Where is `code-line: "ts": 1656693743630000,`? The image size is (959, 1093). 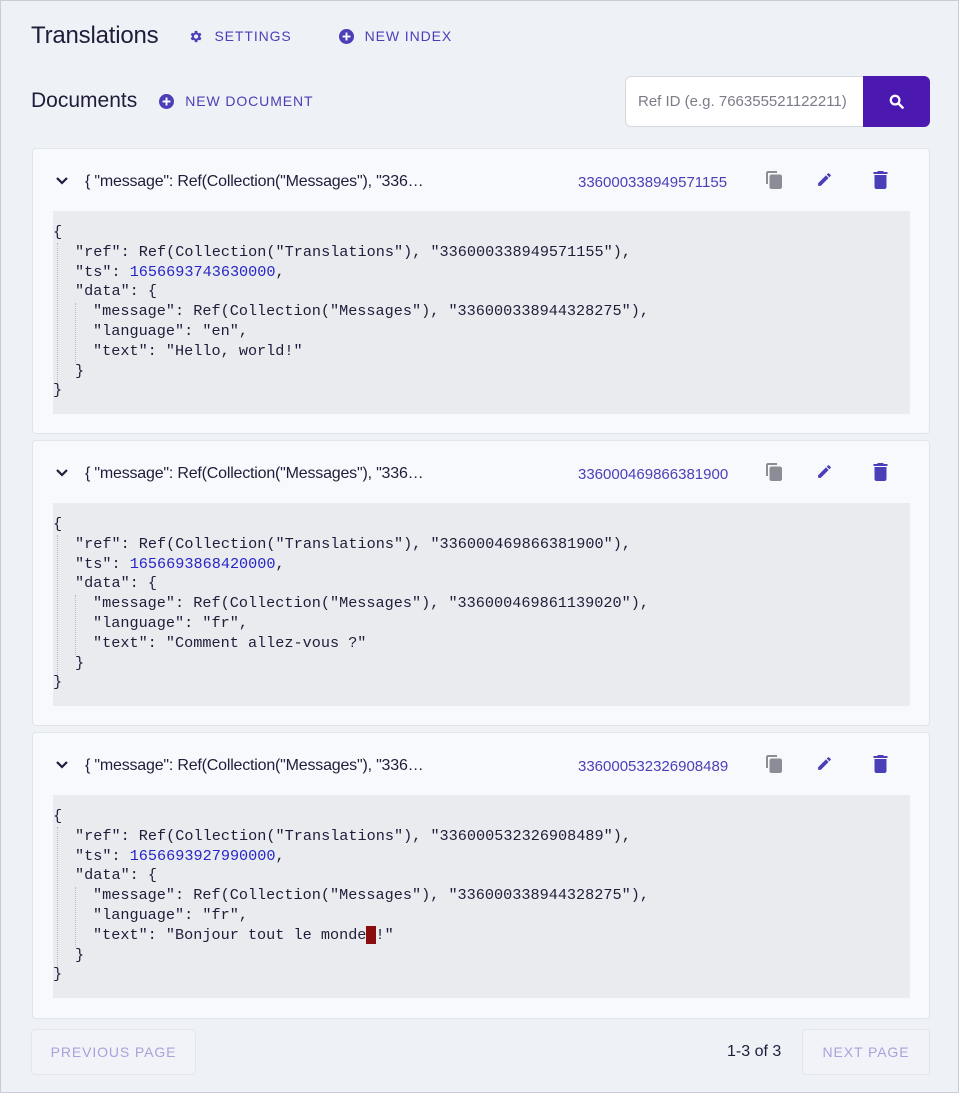
code-line: "ts": 1656693743630000, is located at coordinates (180, 271).